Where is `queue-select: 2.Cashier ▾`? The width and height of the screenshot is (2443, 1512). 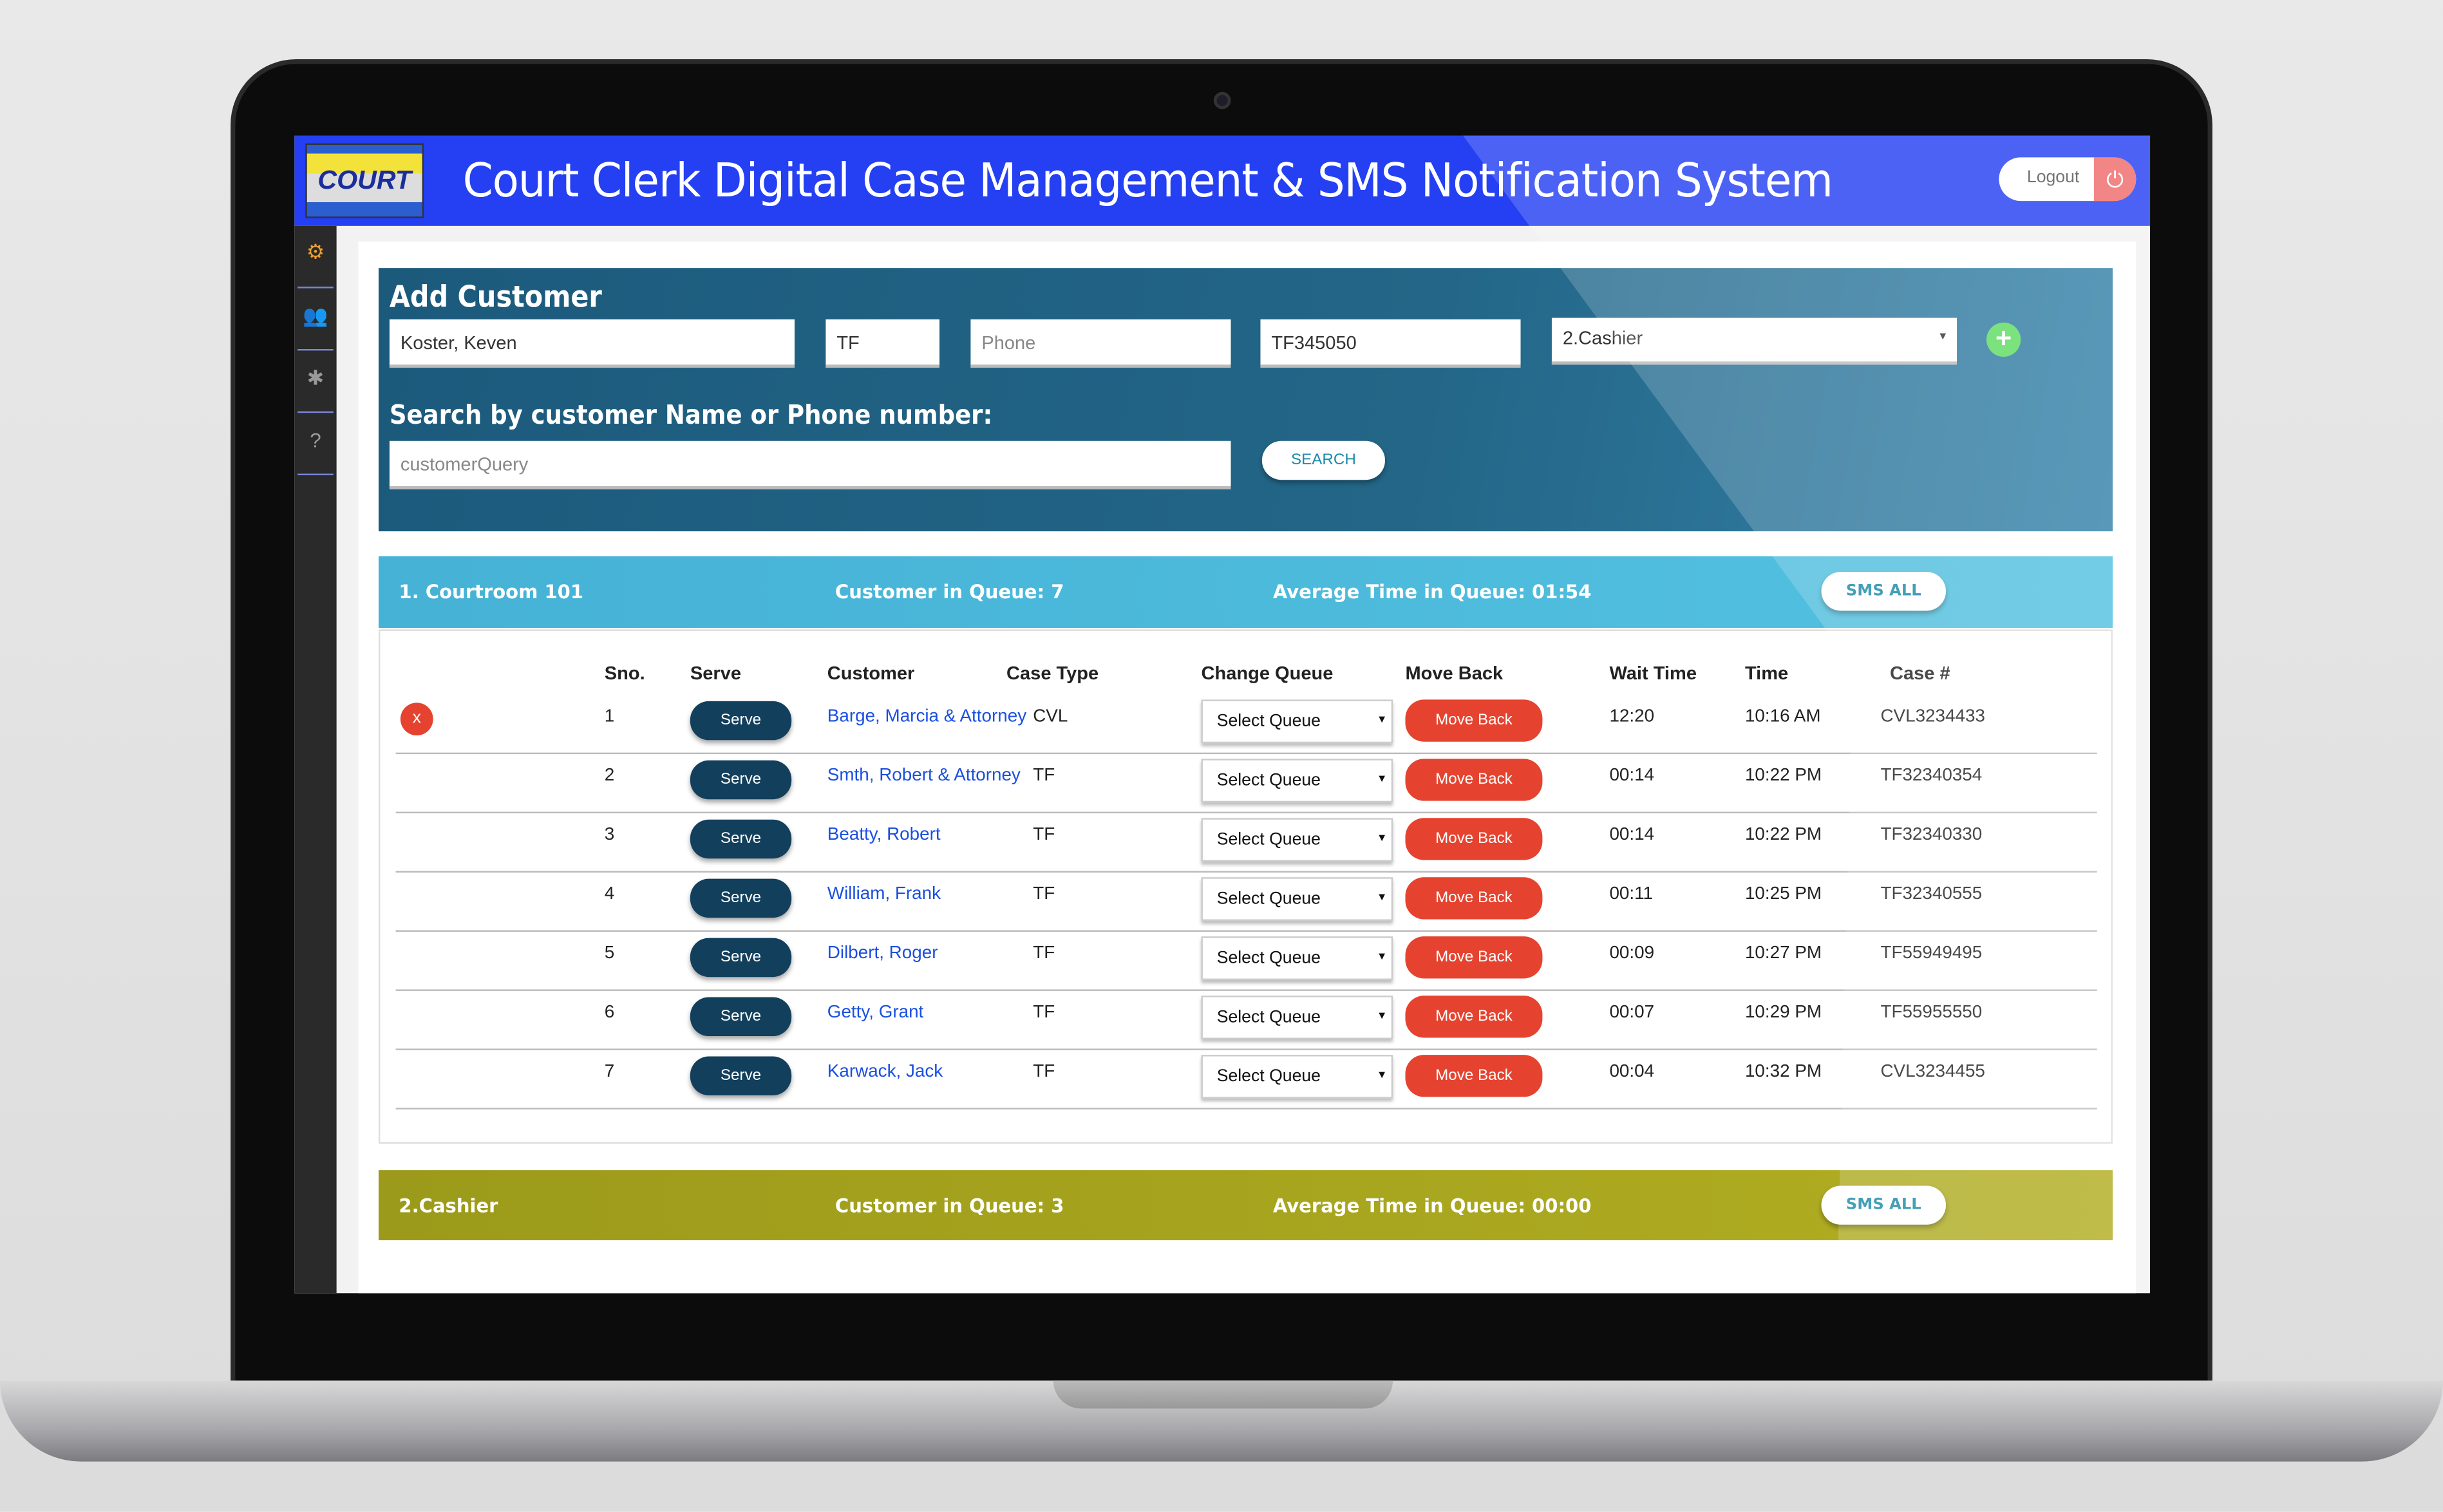
queue-select: 2.Cashier ▾ is located at coordinates (1754, 341).